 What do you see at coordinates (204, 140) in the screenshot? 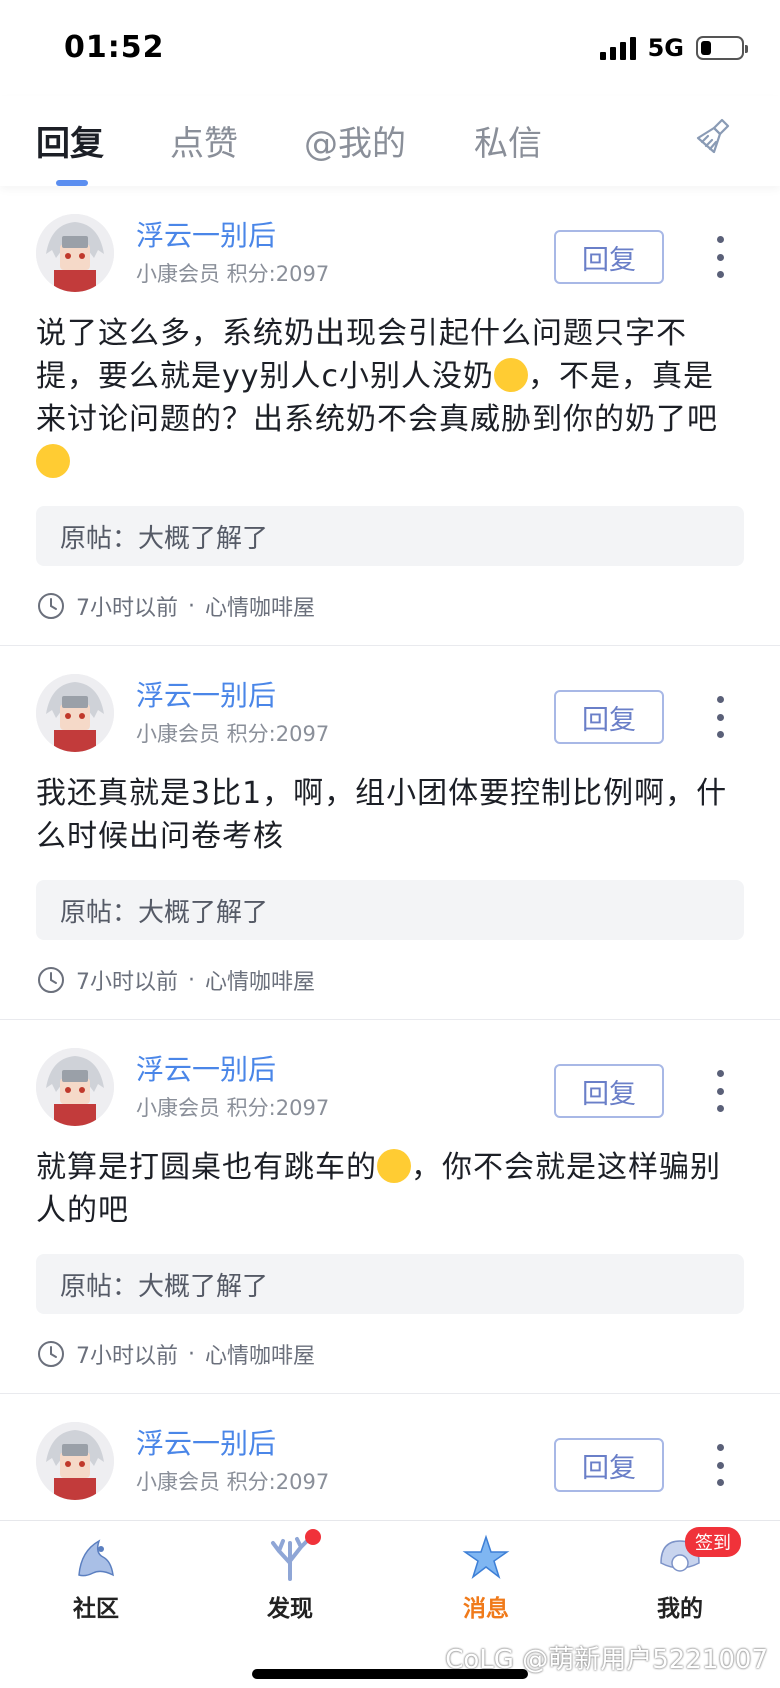
I see `tab-likes: 点赞` at bounding box center [204, 140].